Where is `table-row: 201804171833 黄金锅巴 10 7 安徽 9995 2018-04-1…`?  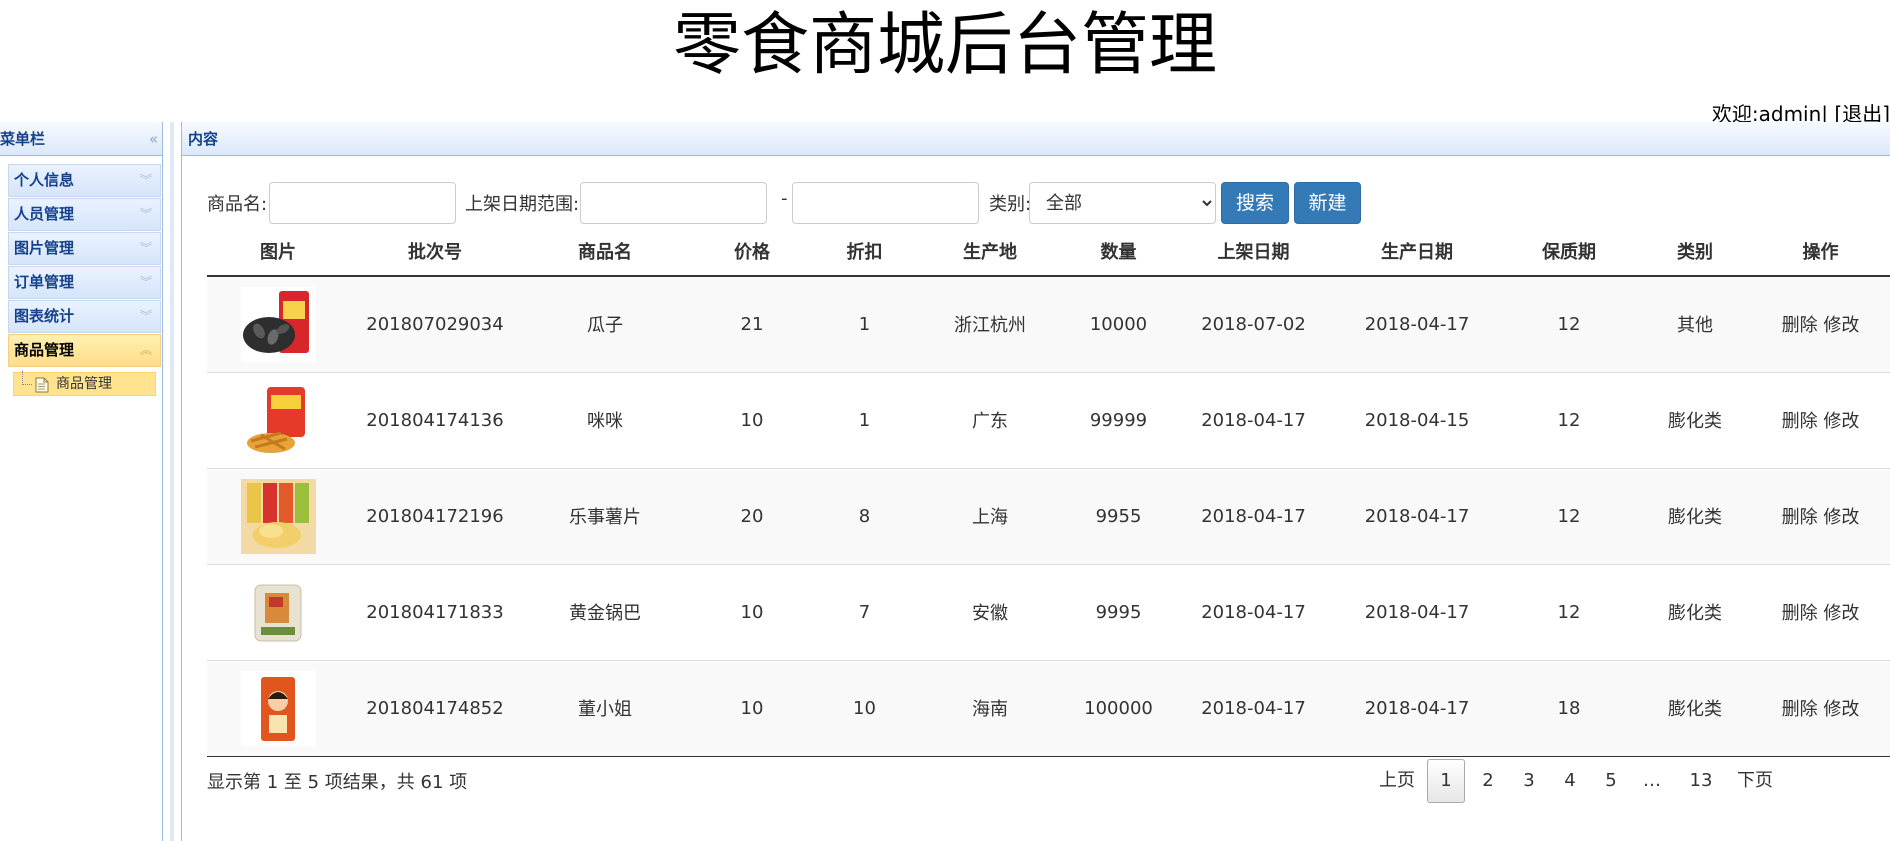
table-row: 201804171833 黄金锅巴 10 7 安徽 9995 2018-04-1… is located at coordinates (1048, 612).